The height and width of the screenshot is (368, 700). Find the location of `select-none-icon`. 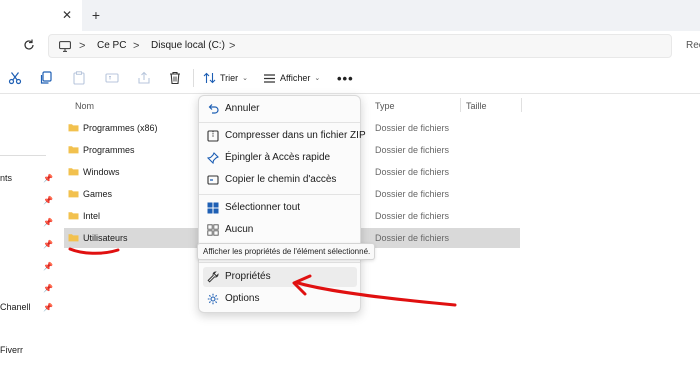

select-none-icon is located at coordinates (213, 230).